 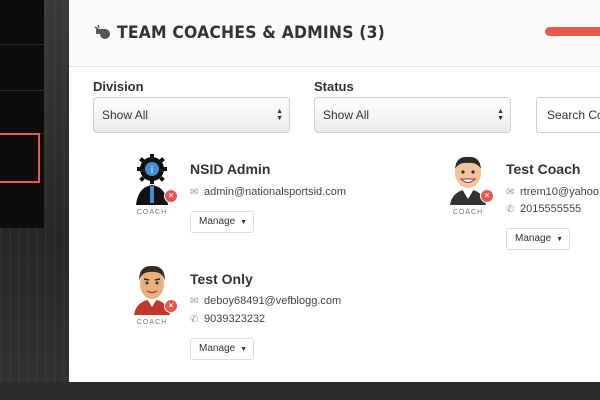 I want to click on coach-name: Test Only, so click(x=221, y=279).